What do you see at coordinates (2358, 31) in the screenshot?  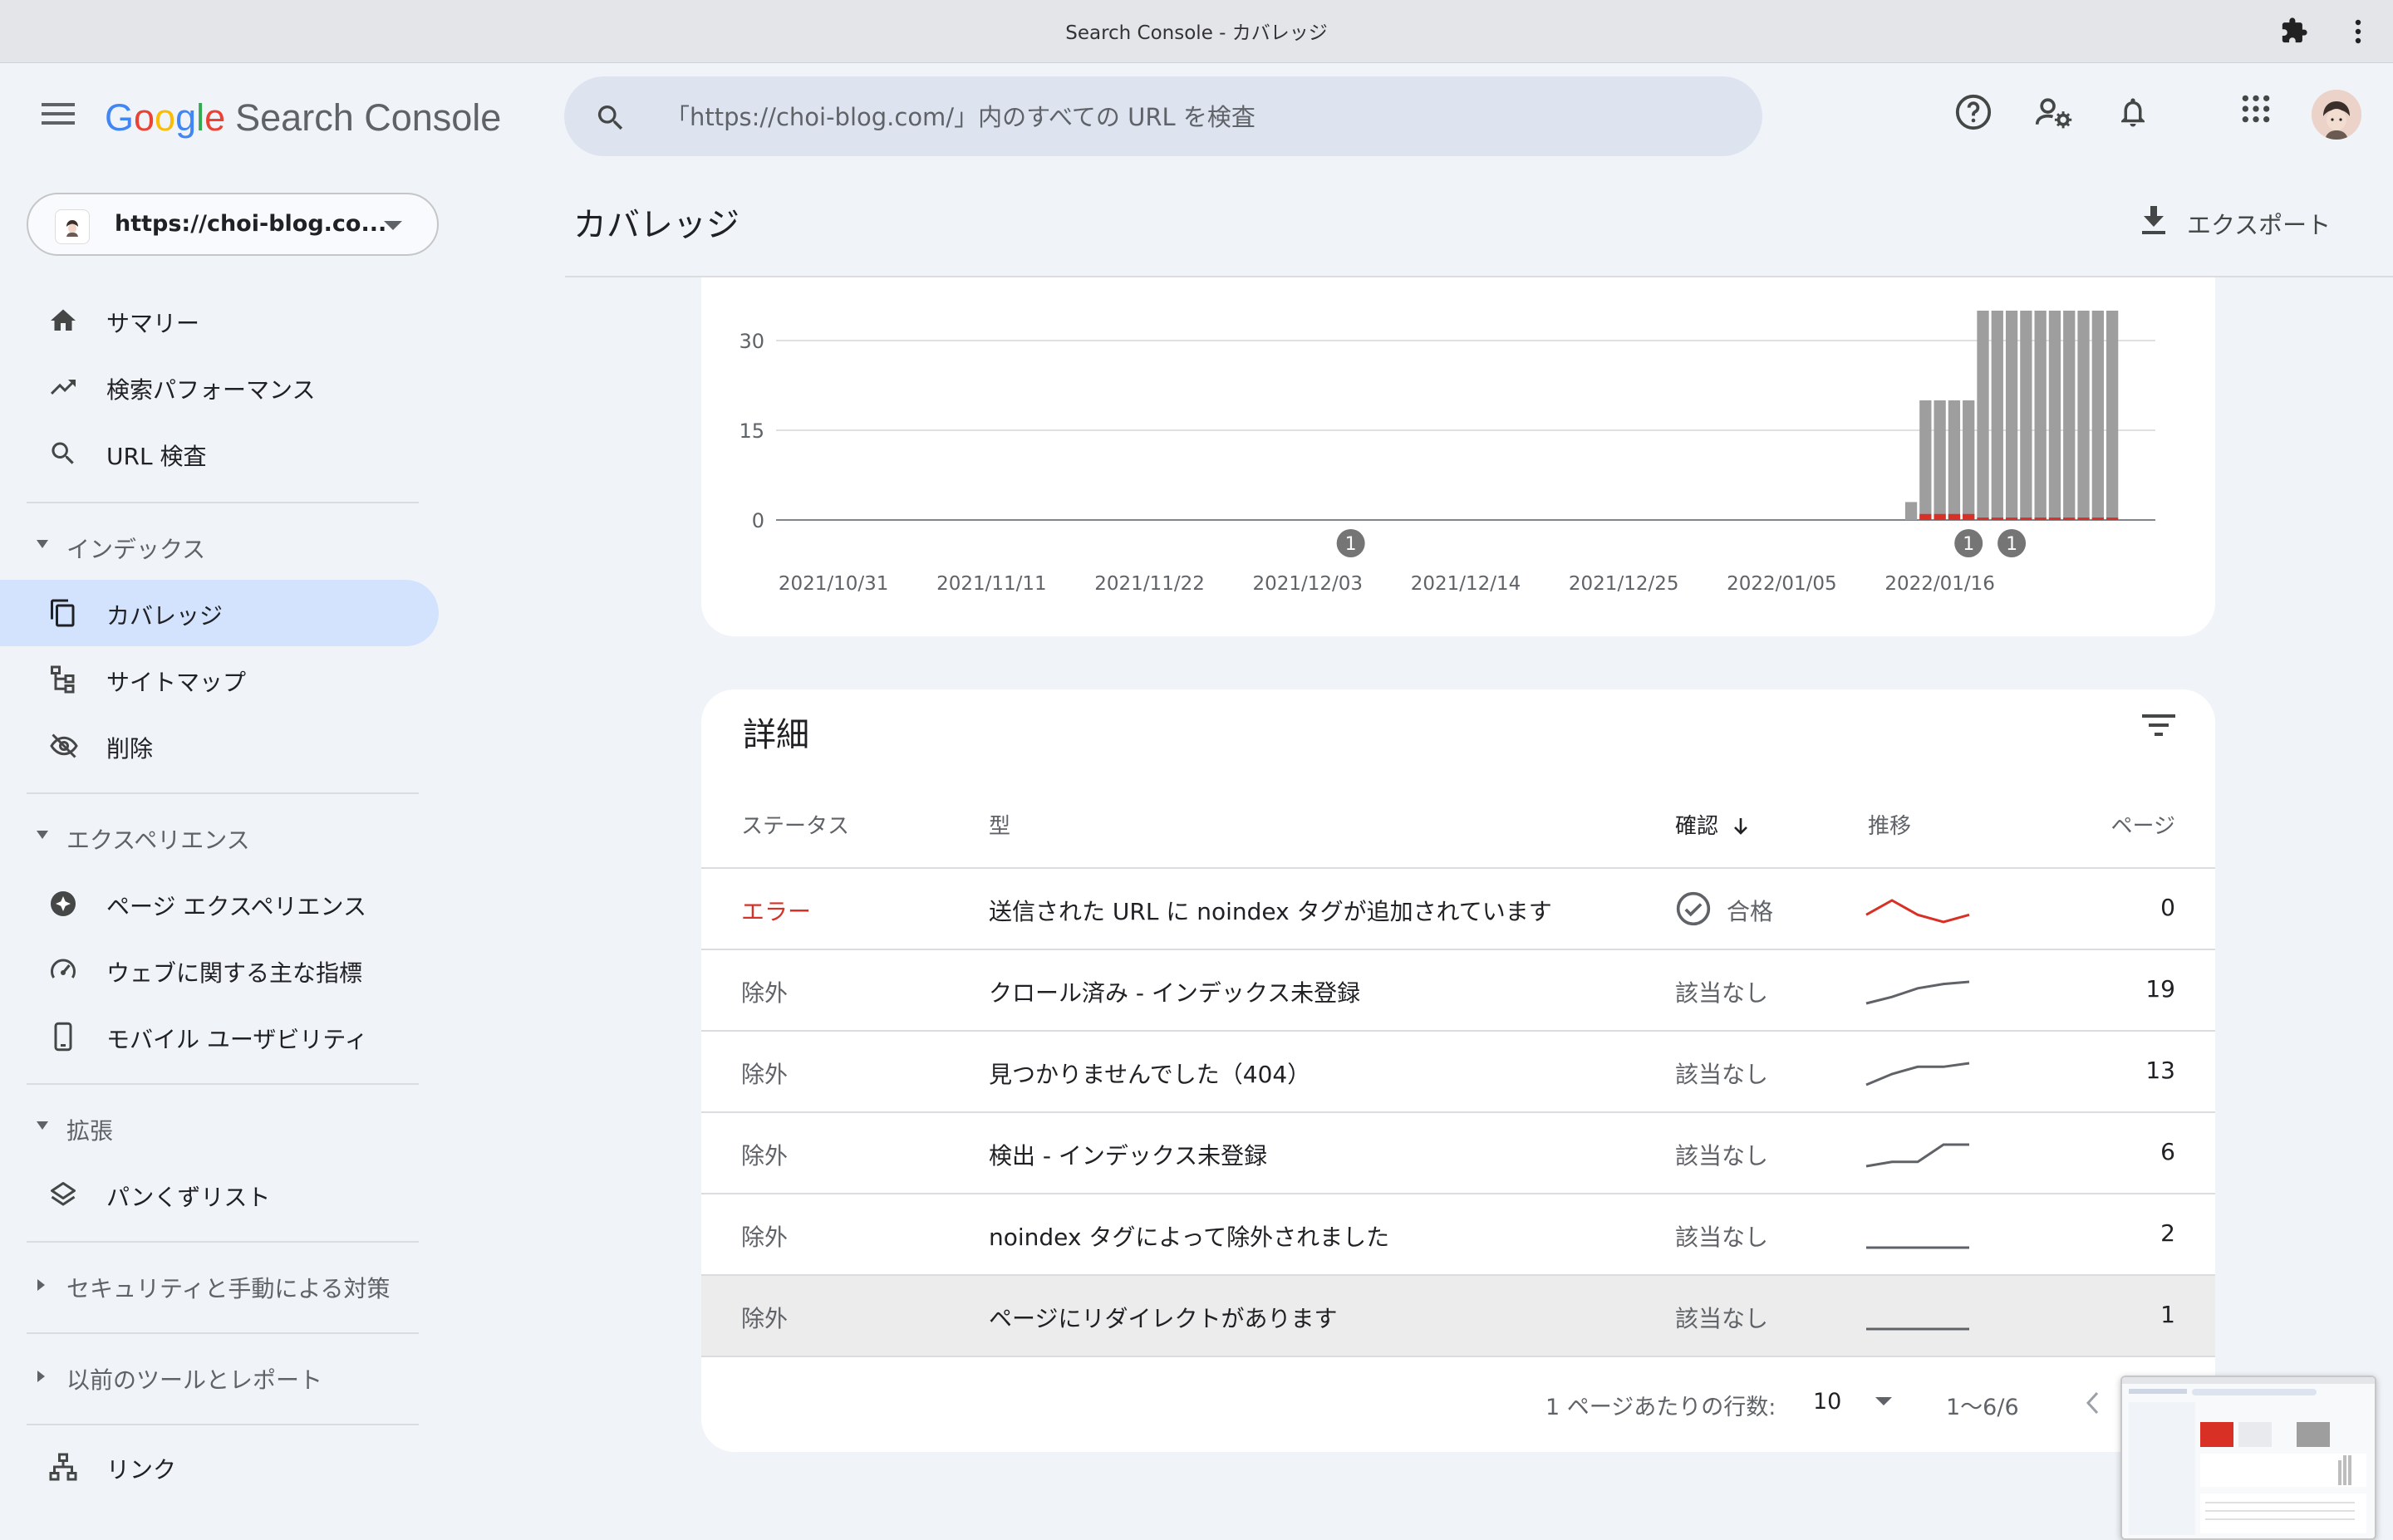 I see `window-menu-icon` at bounding box center [2358, 31].